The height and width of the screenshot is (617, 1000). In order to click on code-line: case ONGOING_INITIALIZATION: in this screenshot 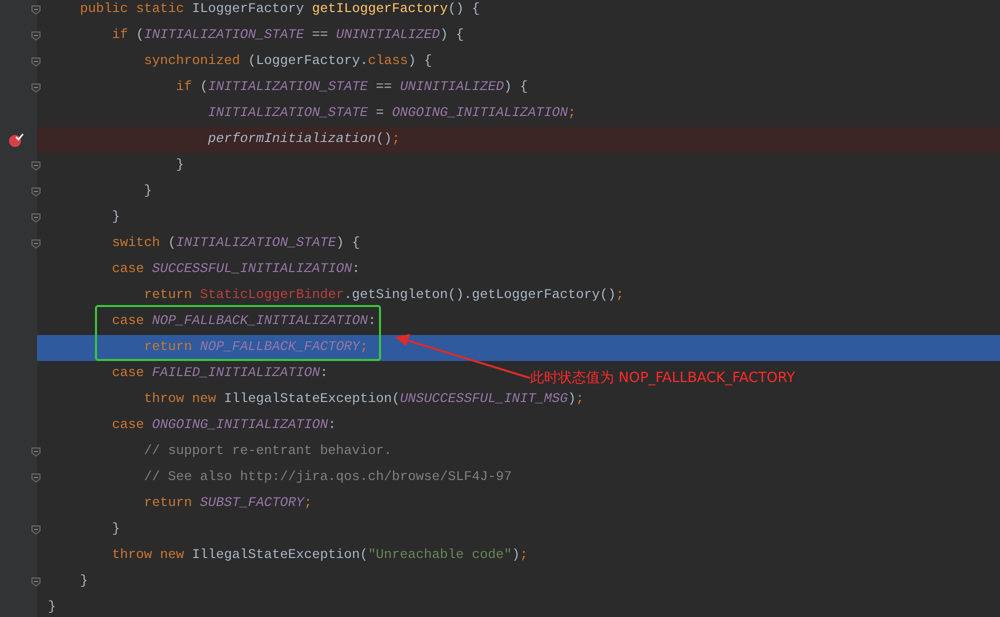, I will do `click(223, 426)`.